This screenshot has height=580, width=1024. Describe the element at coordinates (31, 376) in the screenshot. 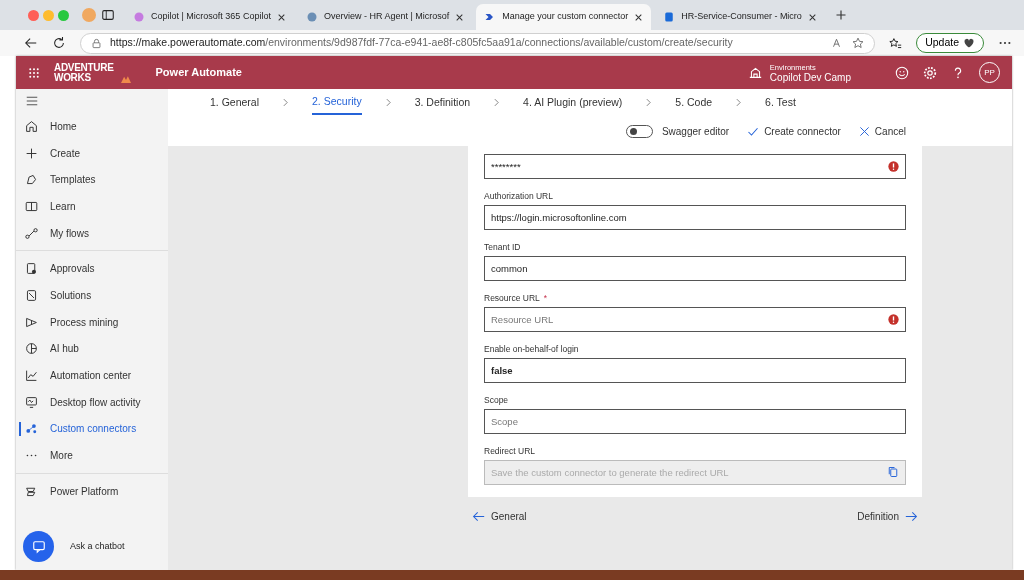

I see `chart-icon` at that location.